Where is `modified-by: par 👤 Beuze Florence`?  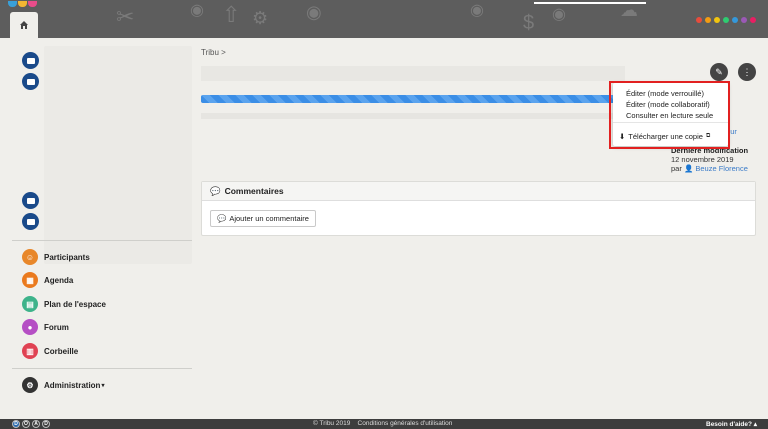 modified-by: par 👤 Beuze Florence is located at coordinates (709, 168).